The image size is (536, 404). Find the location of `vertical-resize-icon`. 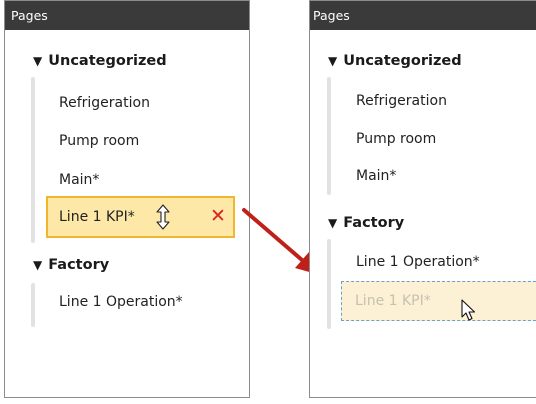

vertical-resize-icon is located at coordinates (163, 219).